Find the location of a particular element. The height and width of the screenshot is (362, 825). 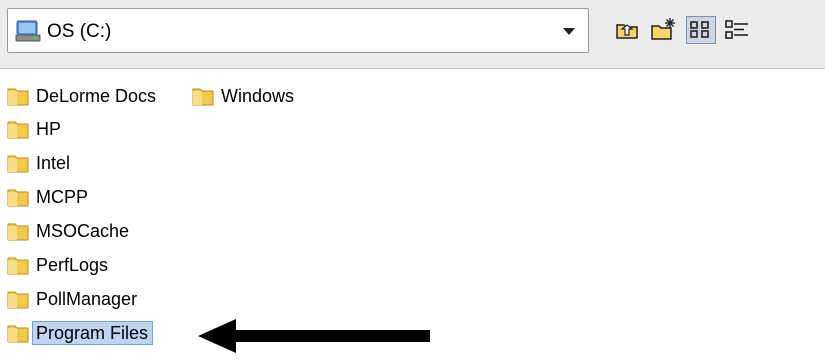

folder-label: HP is located at coordinates (49, 129).